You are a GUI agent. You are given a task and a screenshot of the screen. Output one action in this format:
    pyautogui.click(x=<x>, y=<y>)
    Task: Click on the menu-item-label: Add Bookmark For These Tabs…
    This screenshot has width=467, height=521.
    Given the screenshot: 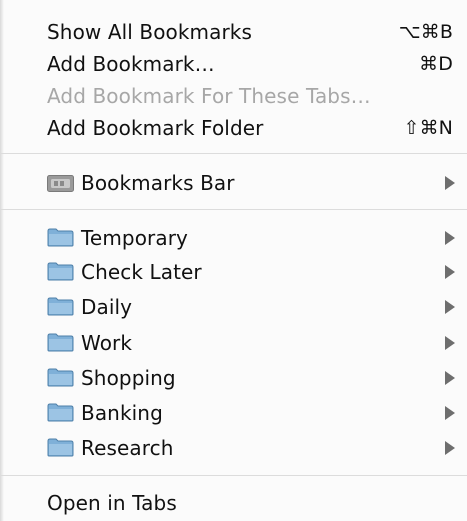 What is the action you would take?
    pyautogui.click(x=209, y=96)
    